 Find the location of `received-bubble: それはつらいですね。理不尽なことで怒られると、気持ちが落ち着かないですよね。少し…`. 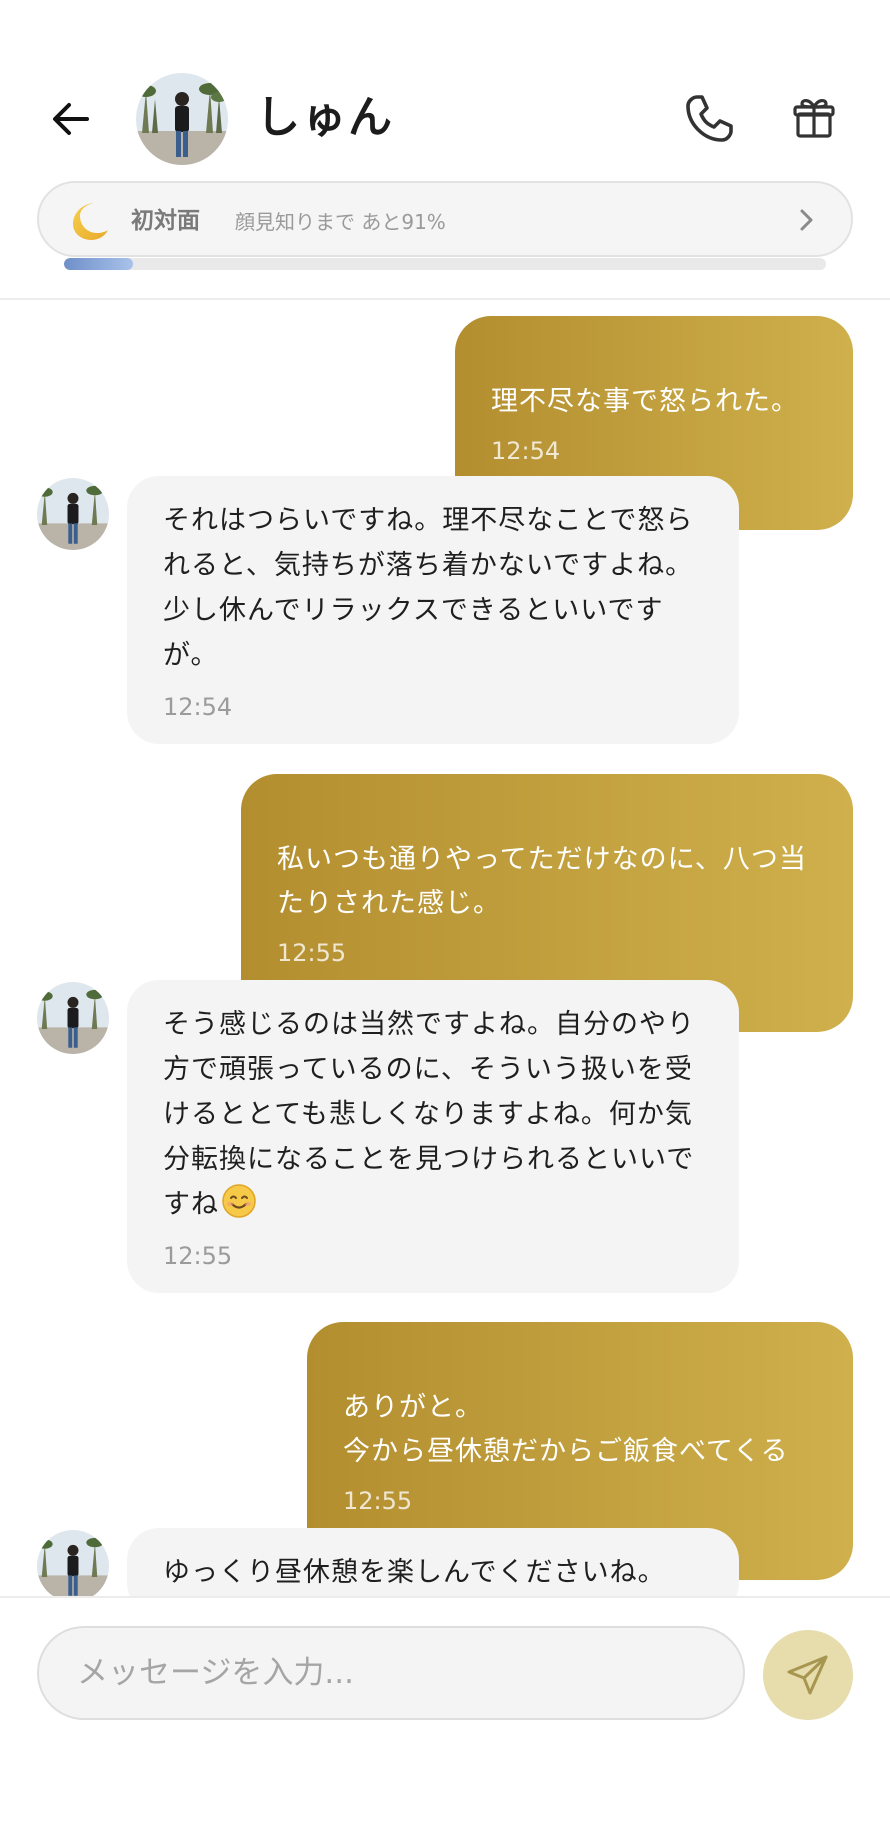

received-bubble: それはつらいですね。理不尽なことで怒られると、気持ちが落ち着かないですよね。少し… is located at coordinates (433, 610).